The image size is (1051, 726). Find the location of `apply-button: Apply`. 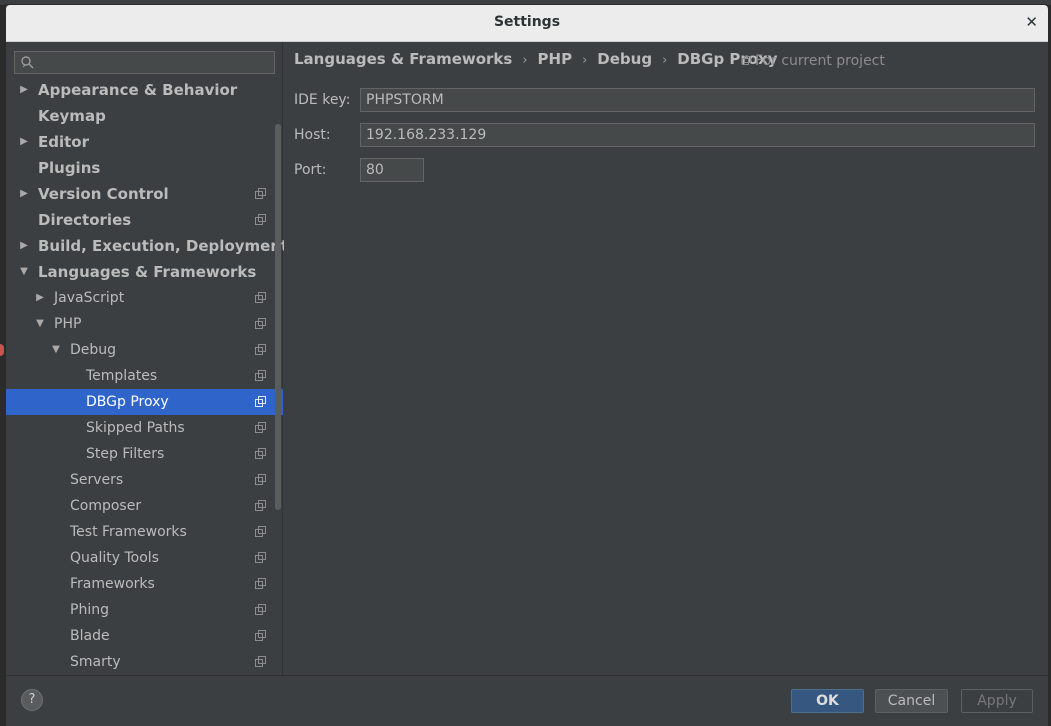

apply-button: Apply is located at coordinates (997, 701).